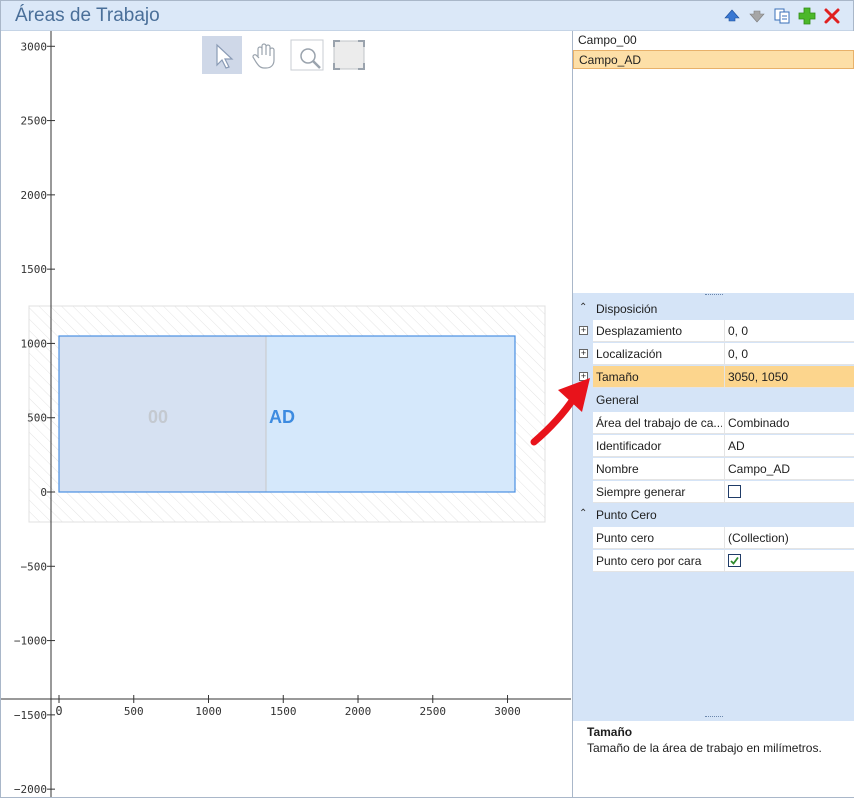 The height and width of the screenshot is (798, 854). What do you see at coordinates (713, 162) in the screenshot?
I see `work-area-list: Campo_00 Campo_AD` at bounding box center [713, 162].